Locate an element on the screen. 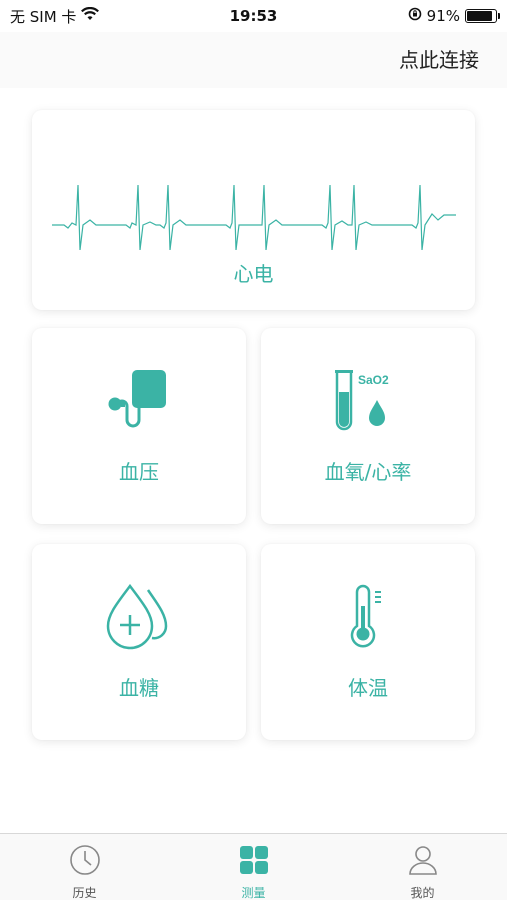 The height and width of the screenshot is (900, 507). glucose-label: 血糖 is located at coordinates (139, 688).